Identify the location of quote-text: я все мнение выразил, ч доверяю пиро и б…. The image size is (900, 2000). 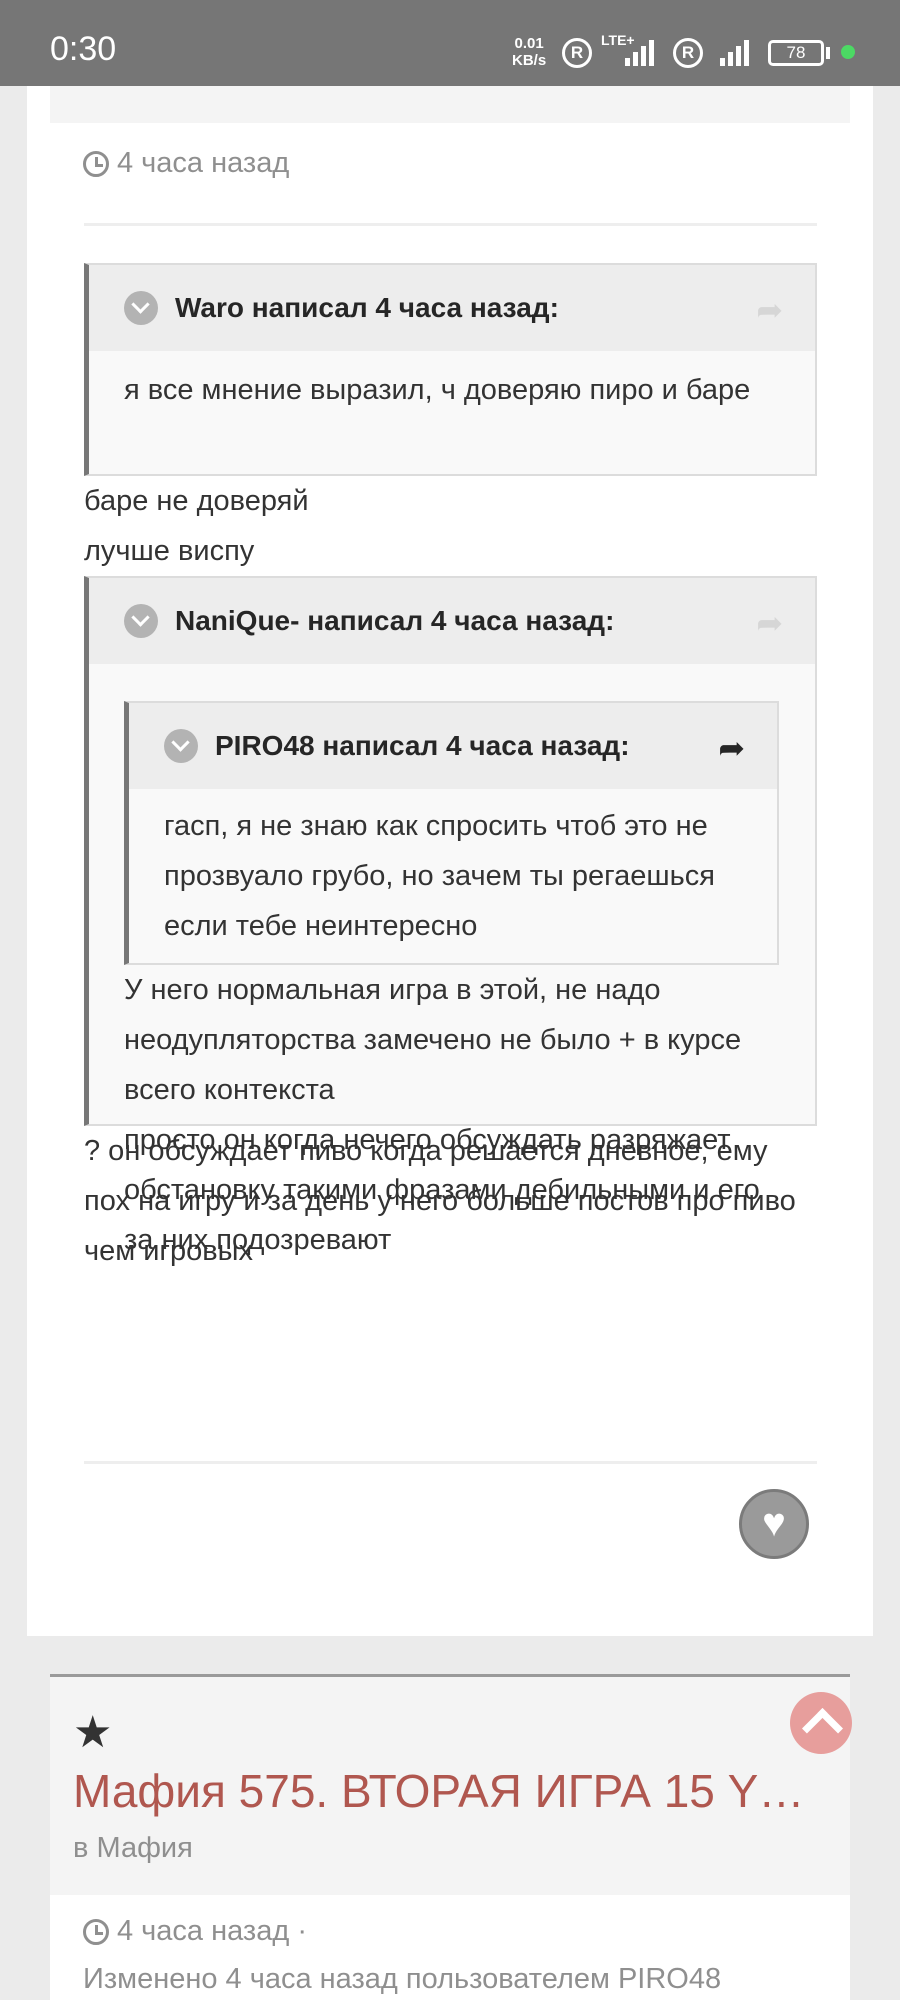
(437, 390).